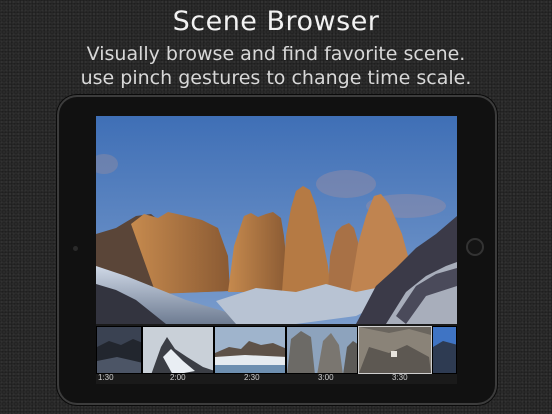 This screenshot has height=414, width=552. I want to click on filmstrip: 1:30 2:00 2:30 3:00 3:30, so click(276, 354).